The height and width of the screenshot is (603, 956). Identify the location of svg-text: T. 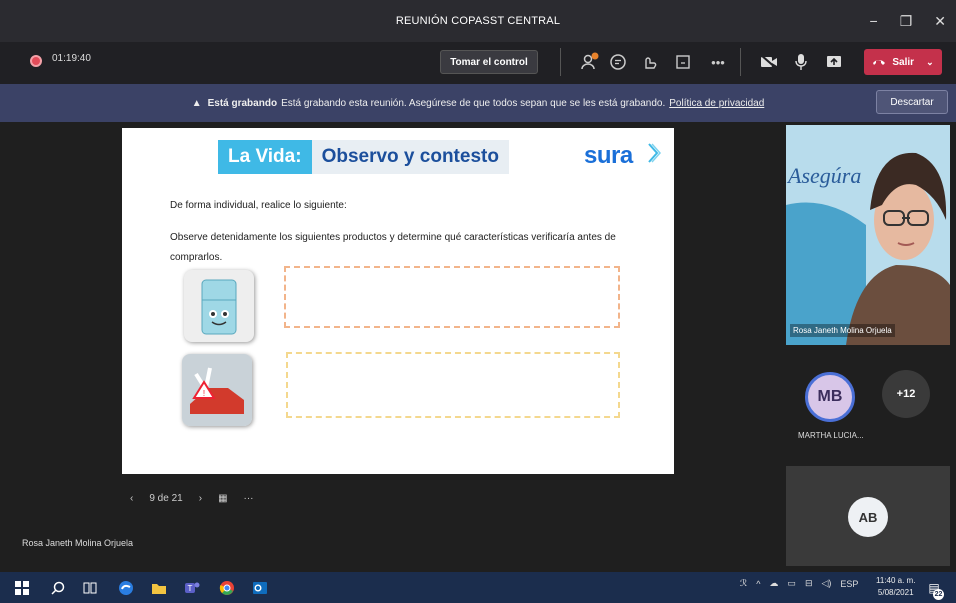
(190, 588).